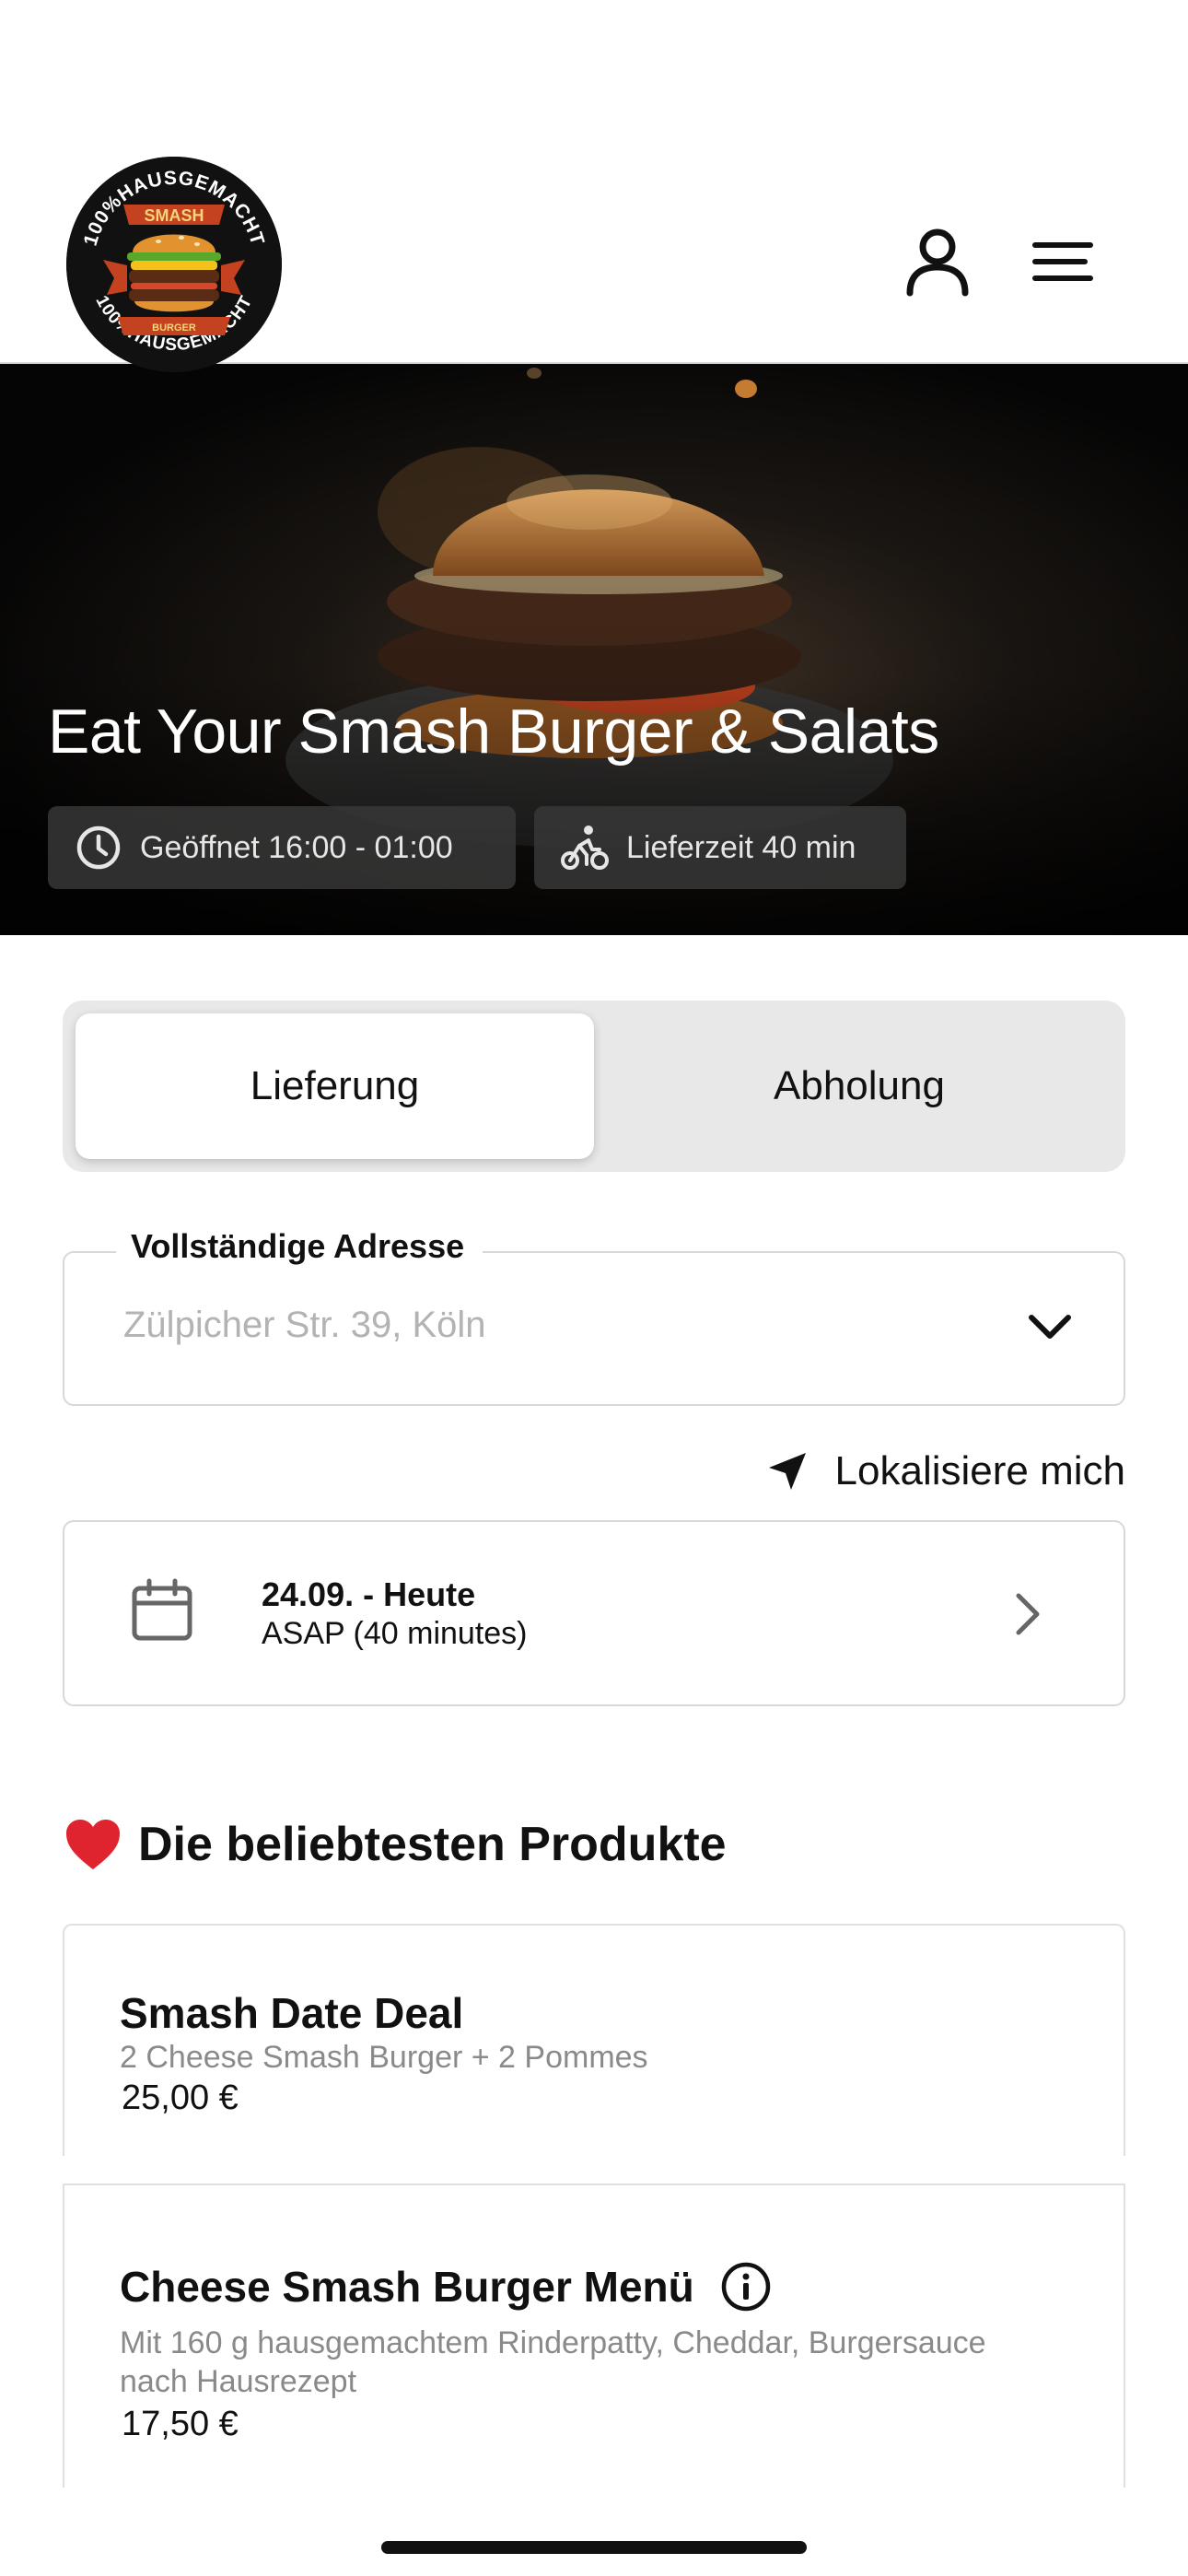 The image size is (1188, 2576). What do you see at coordinates (299, 1246) in the screenshot?
I see `address-label: Vollständige Adresse` at bounding box center [299, 1246].